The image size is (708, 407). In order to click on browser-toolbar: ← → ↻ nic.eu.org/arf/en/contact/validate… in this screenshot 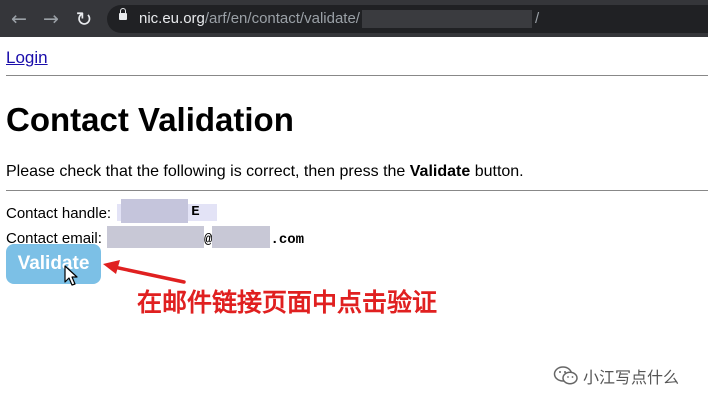, I will do `click(354, 18)`.